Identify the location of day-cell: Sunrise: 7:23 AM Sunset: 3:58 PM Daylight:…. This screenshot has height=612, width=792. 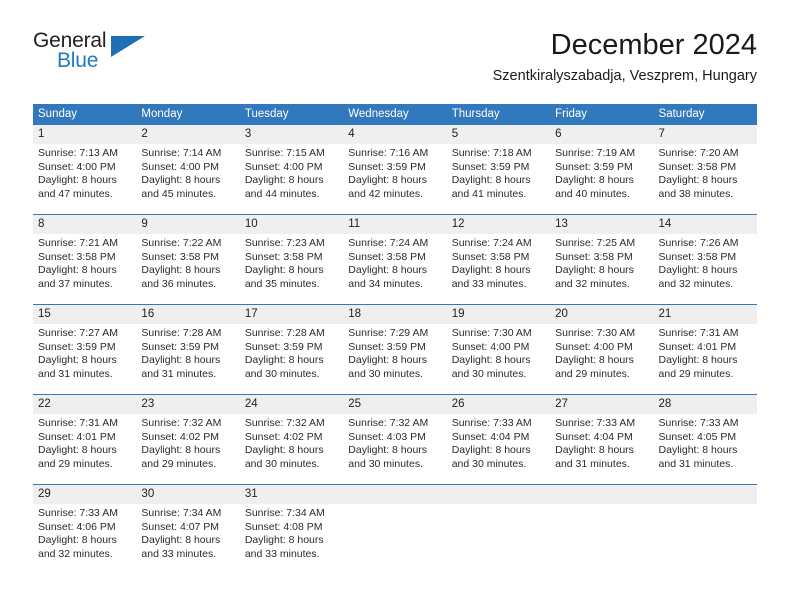
(291, 269).